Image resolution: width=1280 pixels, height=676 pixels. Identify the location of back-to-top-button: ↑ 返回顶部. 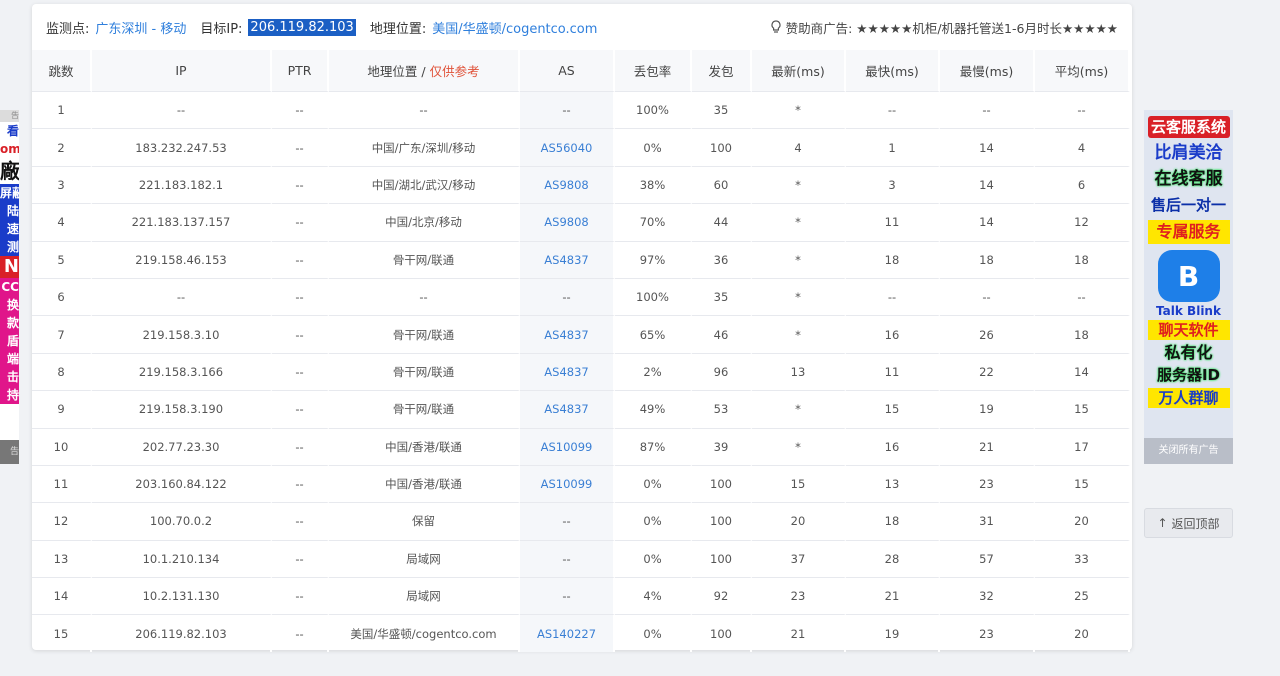
(1188, 523).